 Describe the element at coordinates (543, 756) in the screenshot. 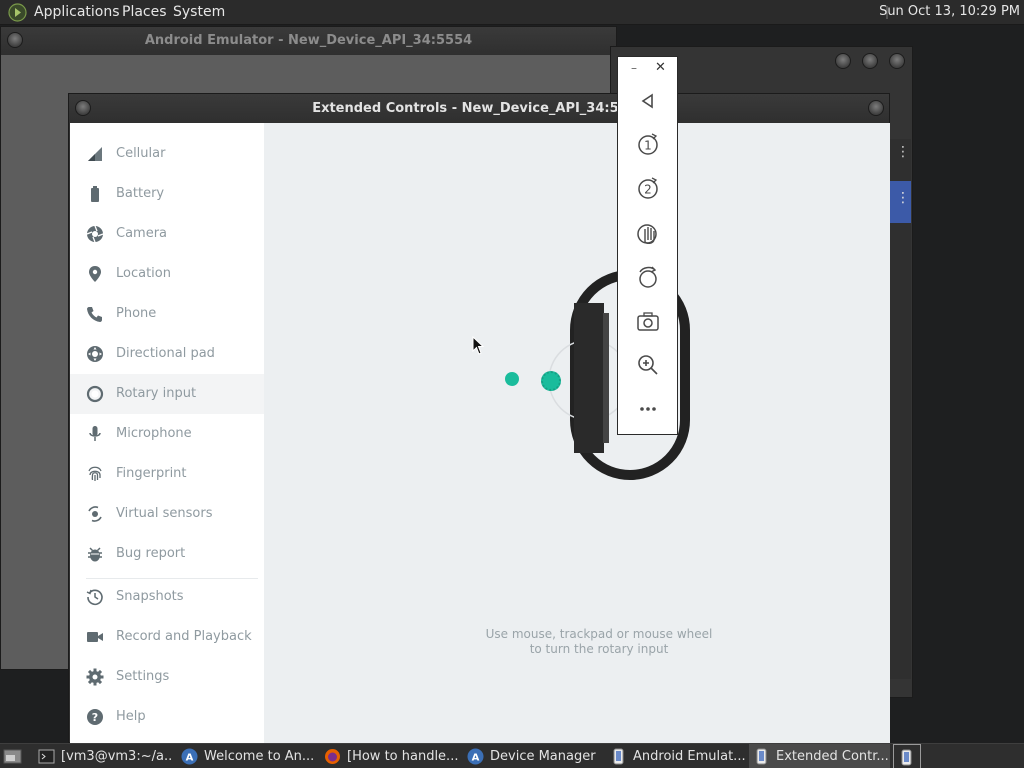

I see `task-label: Device Manager` at that location.